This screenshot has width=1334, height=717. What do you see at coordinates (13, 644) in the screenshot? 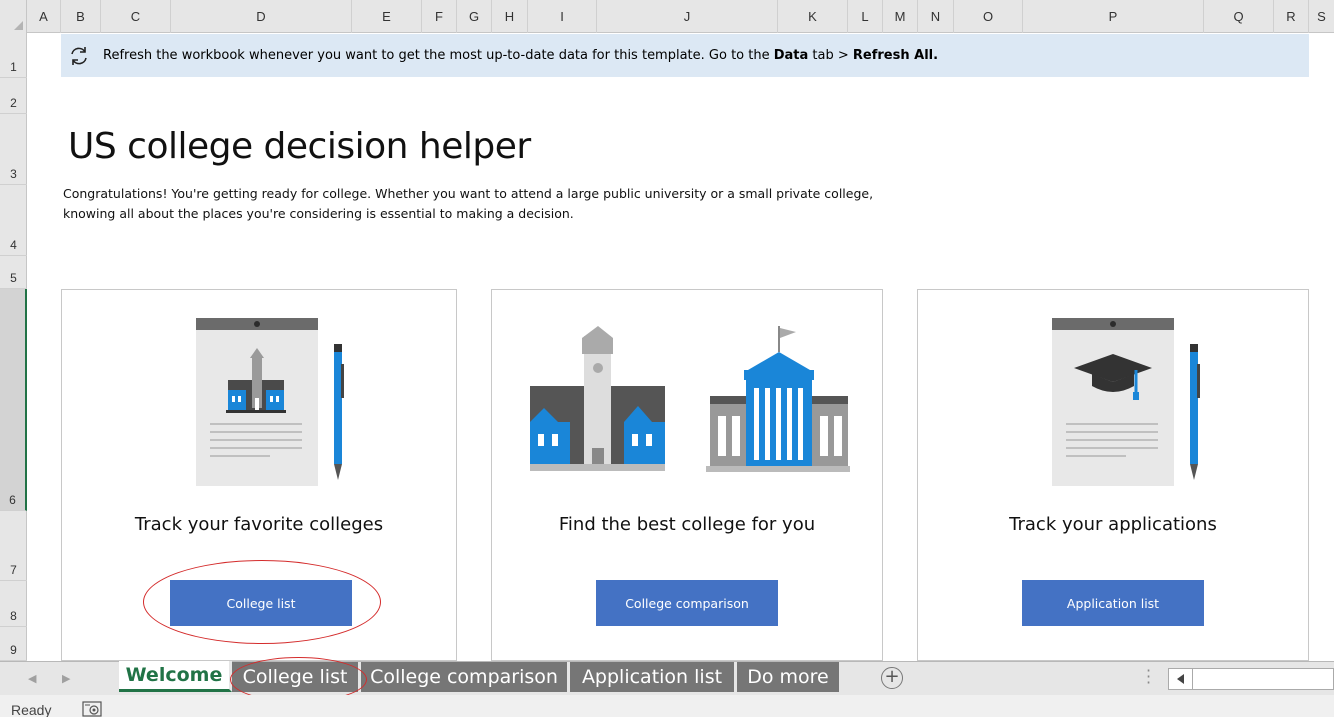
I see `row-9: 9` at bounding box center [13, 644].